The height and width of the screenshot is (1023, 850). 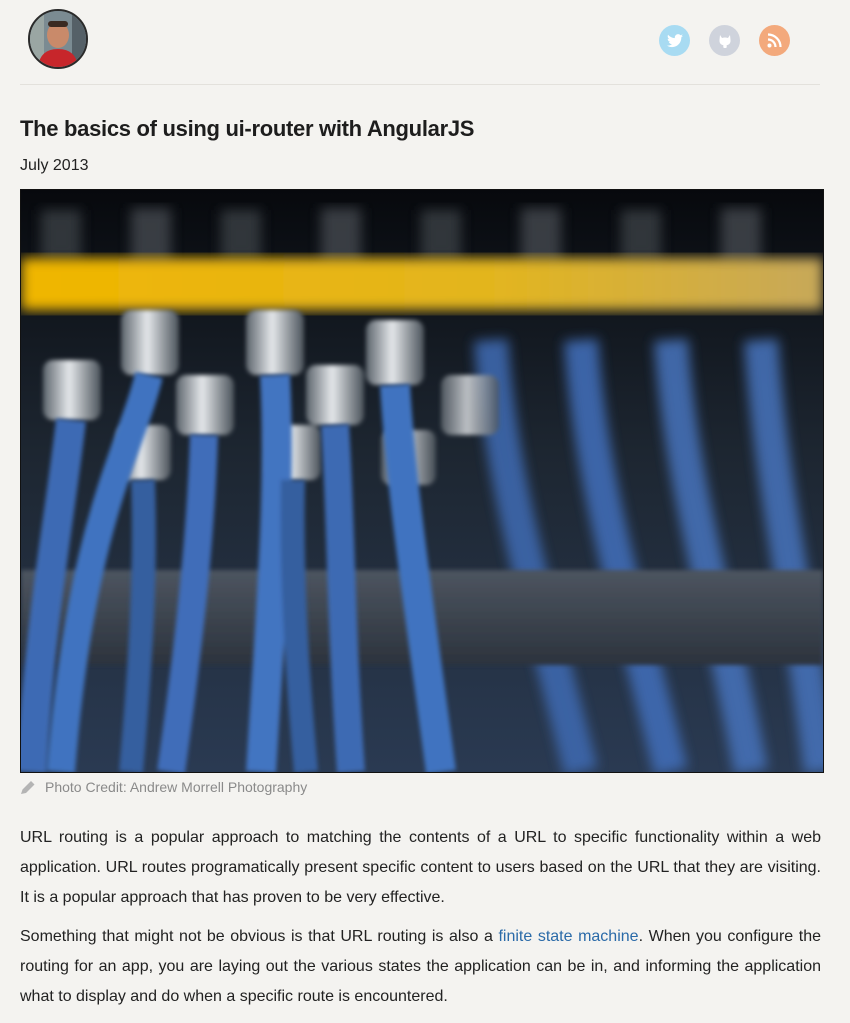 I want to click on github-icon, so click(x=724, y=41).